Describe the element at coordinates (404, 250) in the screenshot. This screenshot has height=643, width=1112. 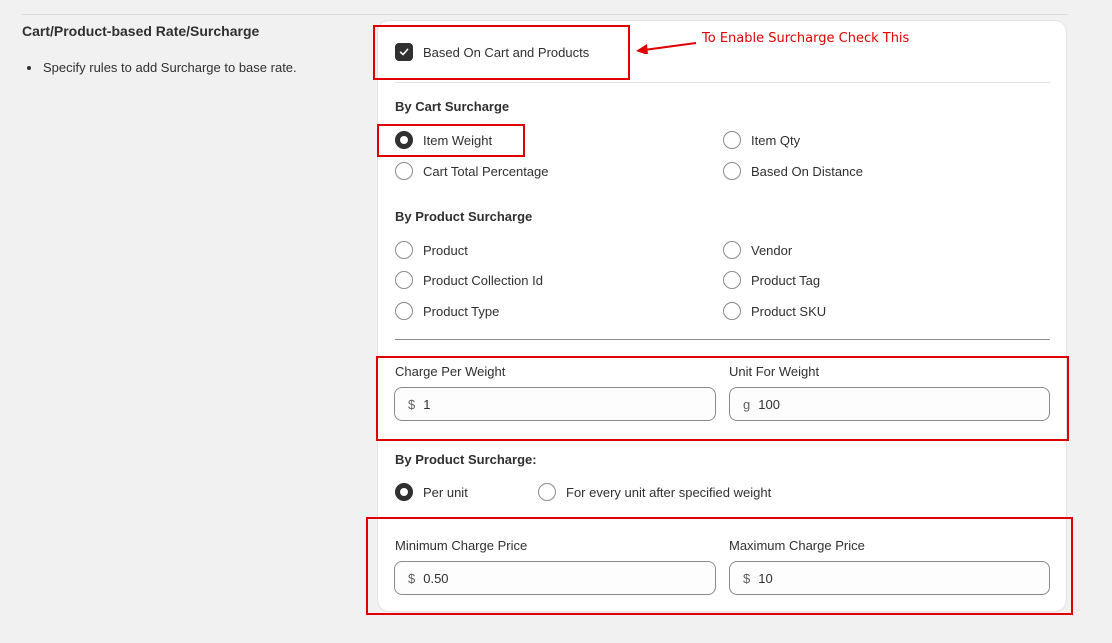
I see `radio-product-control` at that location.